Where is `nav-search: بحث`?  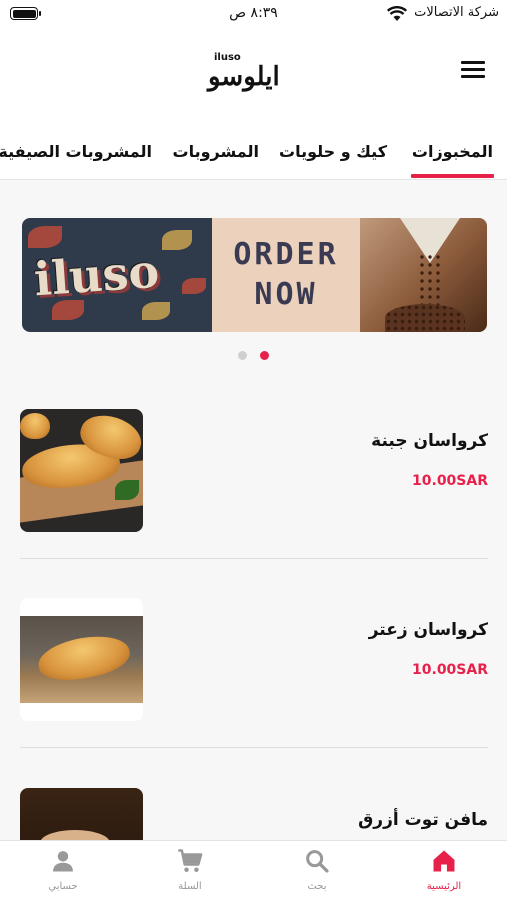 nav-search: بحث is located at coordinates (317, 869).